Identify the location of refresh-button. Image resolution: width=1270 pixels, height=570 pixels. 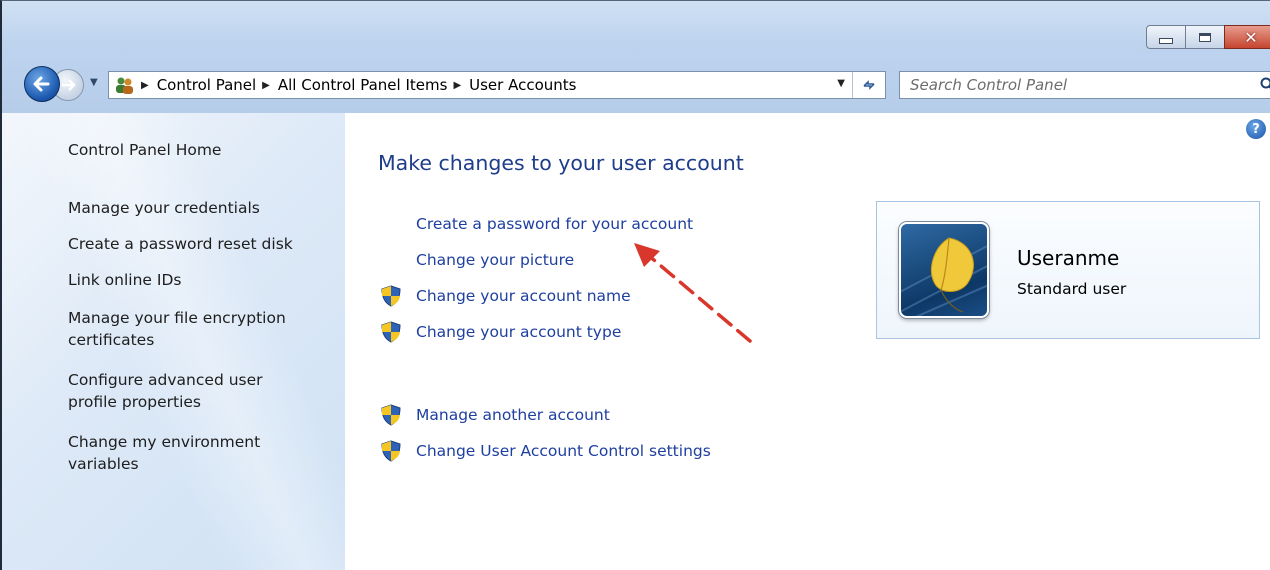
(868, 85).